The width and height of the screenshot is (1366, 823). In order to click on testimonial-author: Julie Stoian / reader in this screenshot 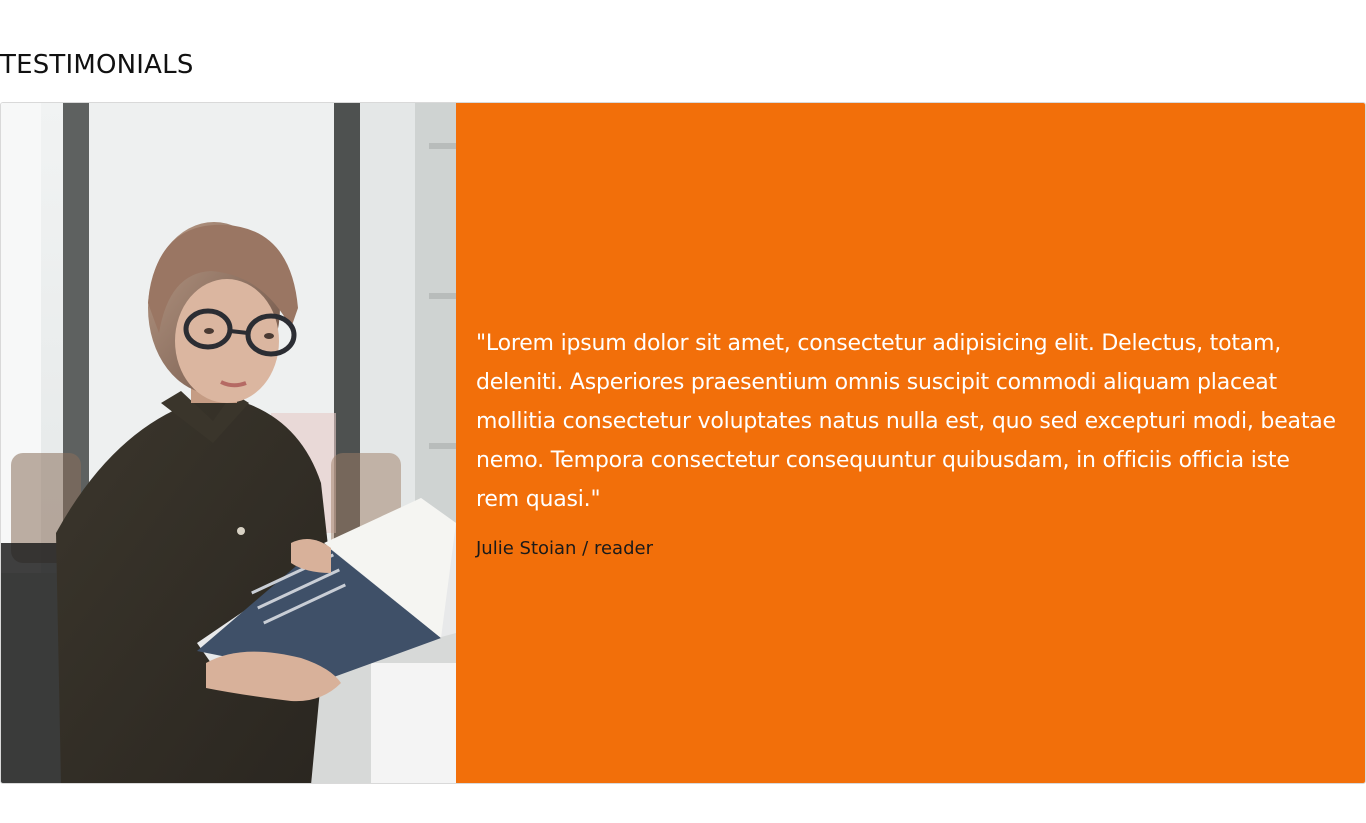, I will do `click(564, 548)`.